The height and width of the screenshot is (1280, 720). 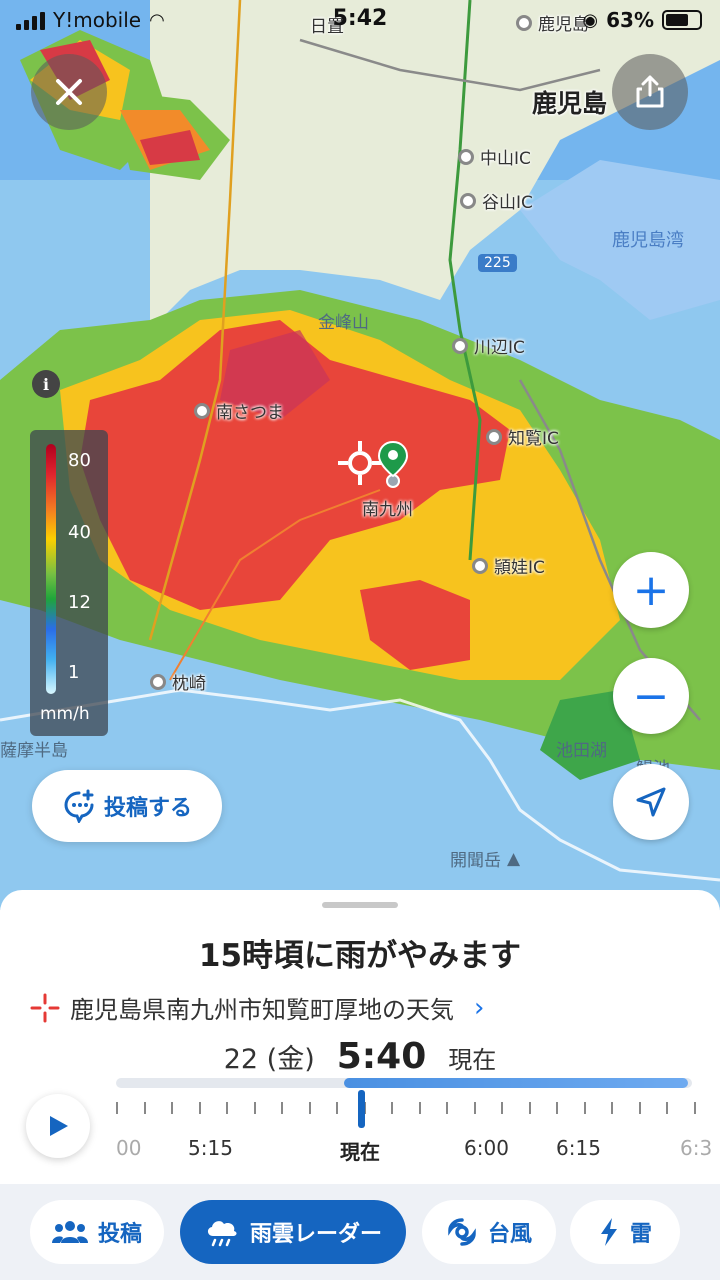 What do you see at coordinates (69, 583) in the screenshot?
I see `precipitation-legend: 80 40 12 1 mm/h` at bounding box center [69, 583].